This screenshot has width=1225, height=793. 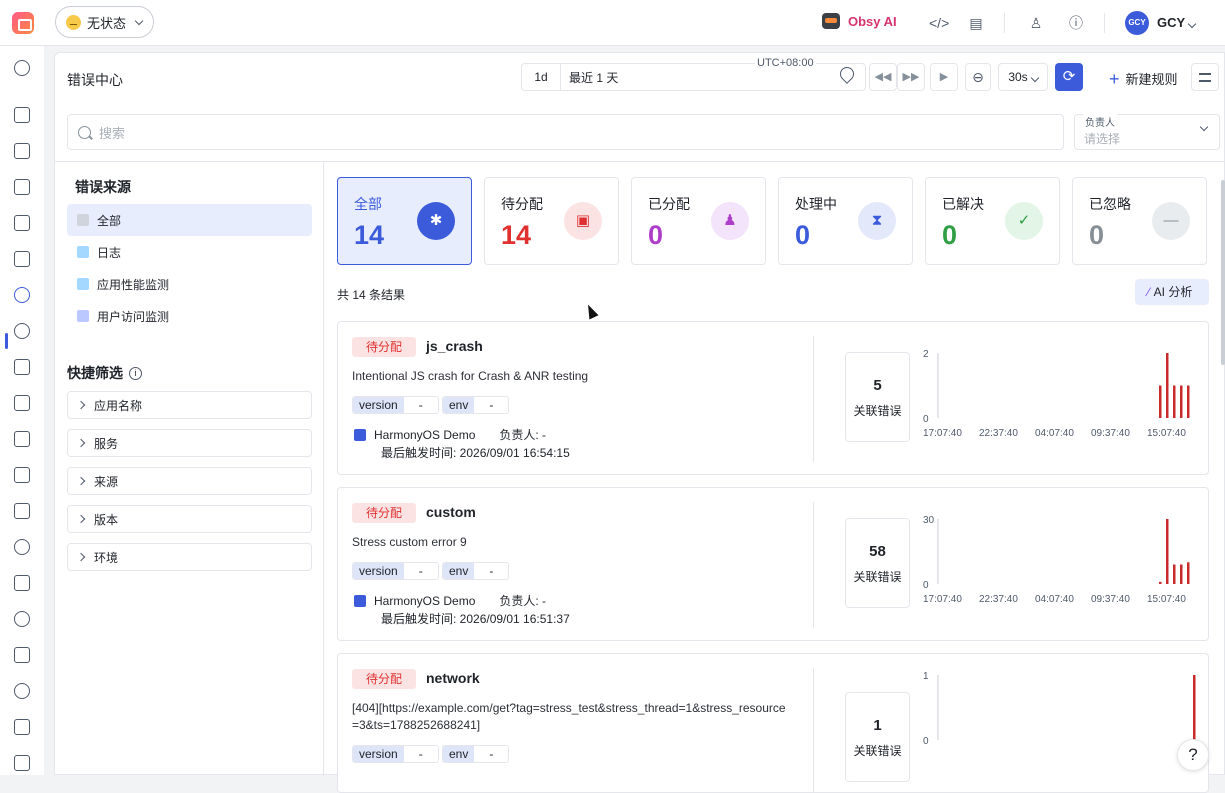 I want to click on error-message: Stress custom error 9, so click(x=409, y=542).